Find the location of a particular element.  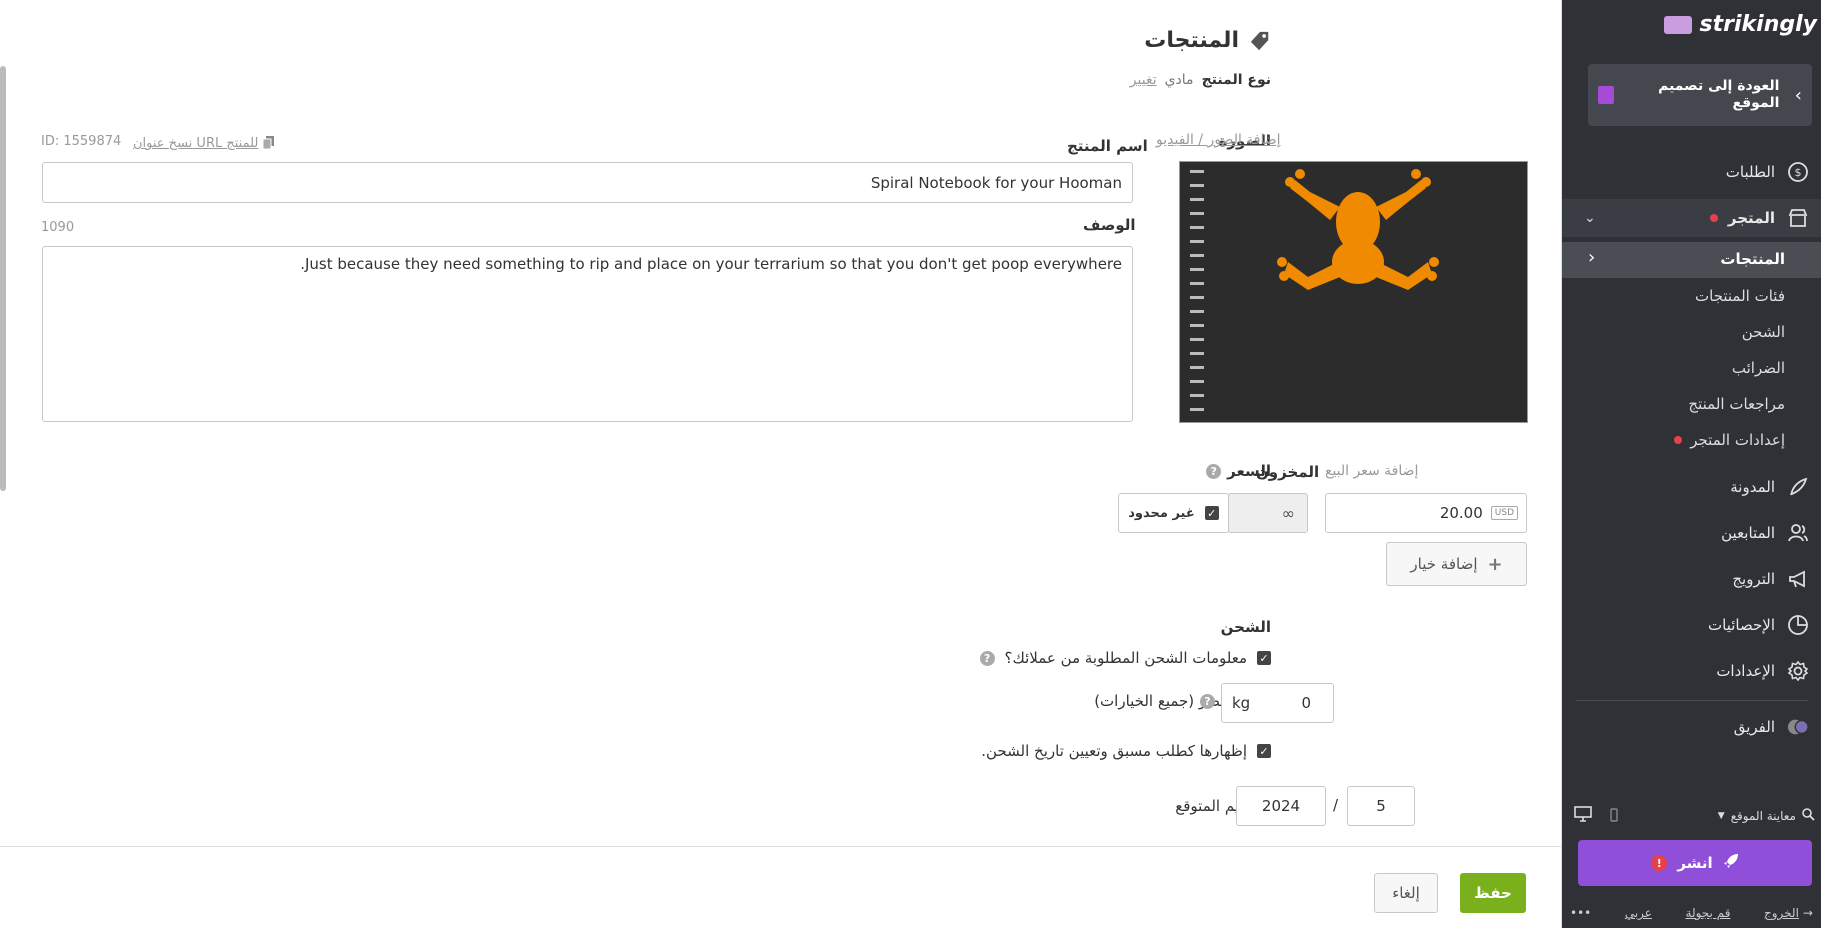

preorder-label: إظهارها كطلب مسبق وتعيين تاريخ الشحن. is located at coordinates (1114, 751).